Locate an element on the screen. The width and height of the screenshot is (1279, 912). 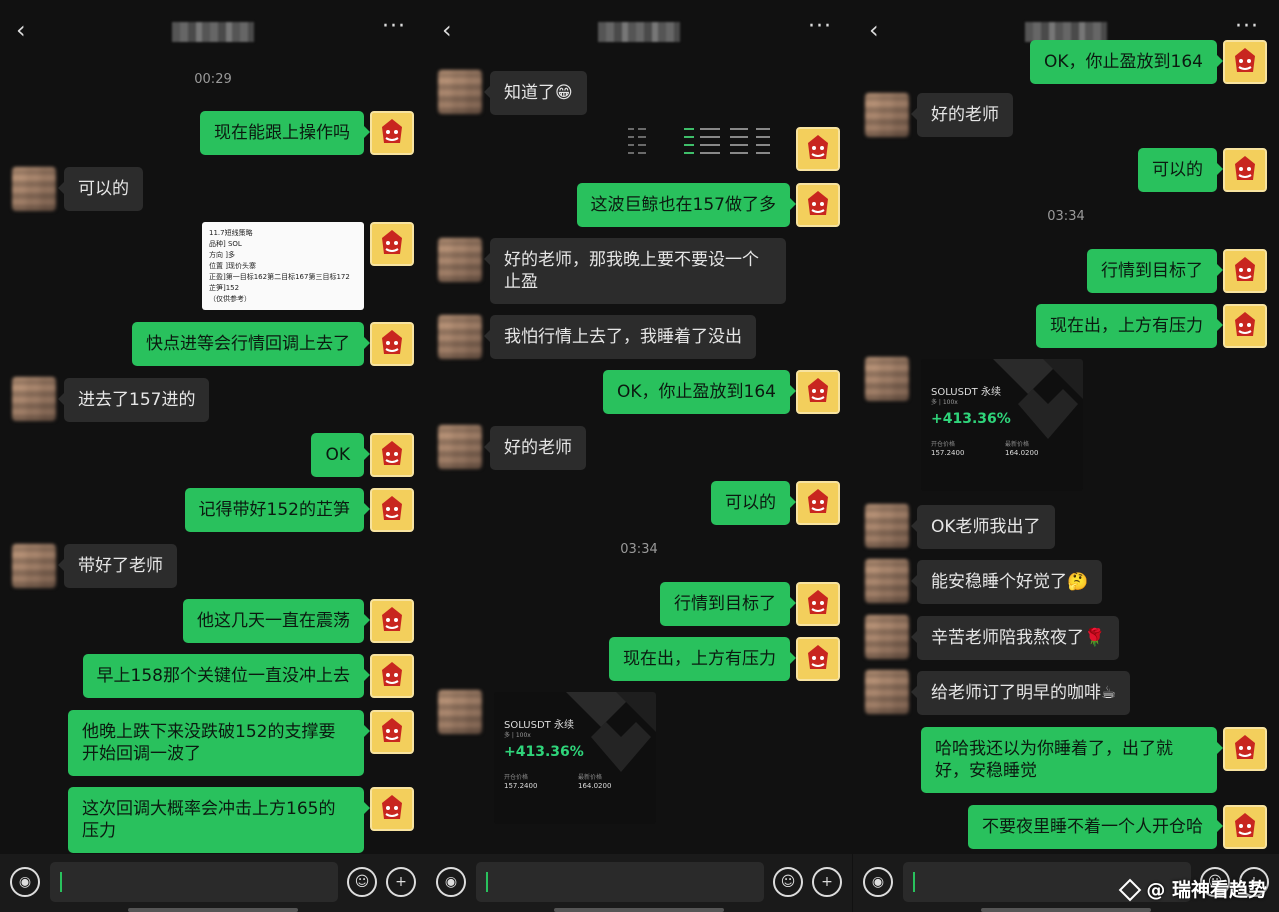
message-bubble: 快点进等会行情回调上去了 is located at coordinates (251, 344).